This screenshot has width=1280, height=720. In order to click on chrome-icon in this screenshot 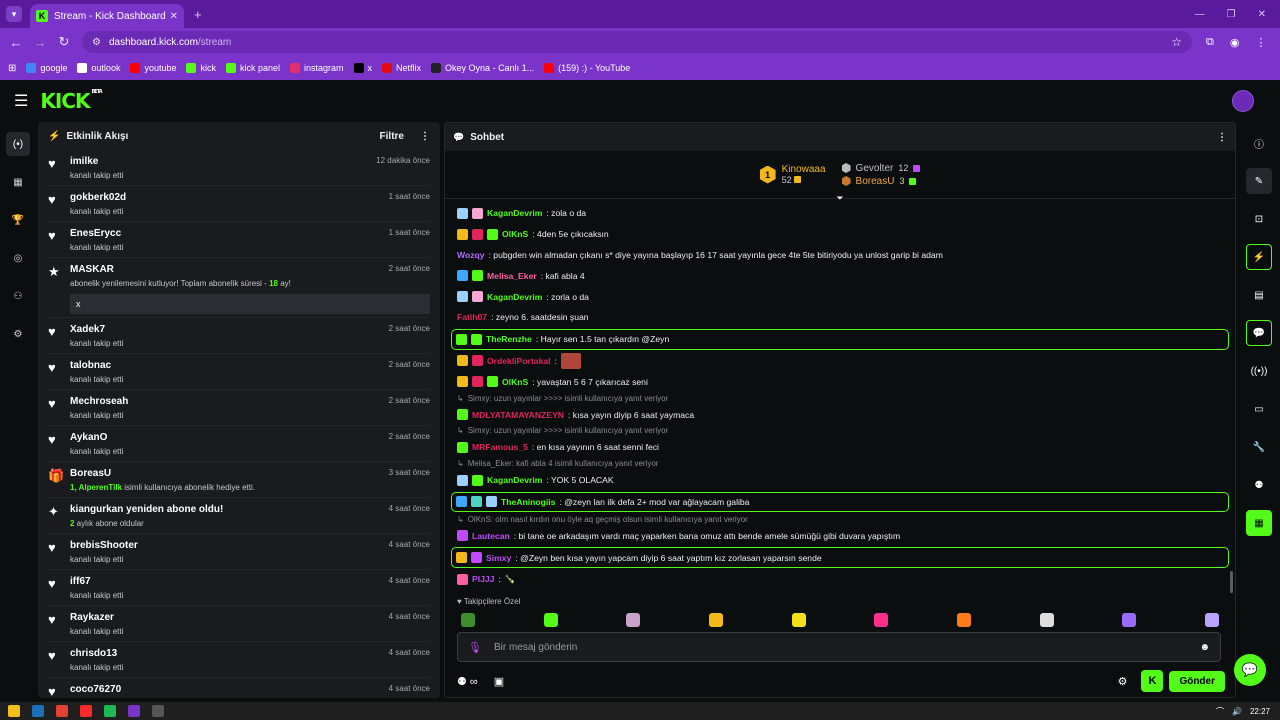, I will do `click(62, 711)`.